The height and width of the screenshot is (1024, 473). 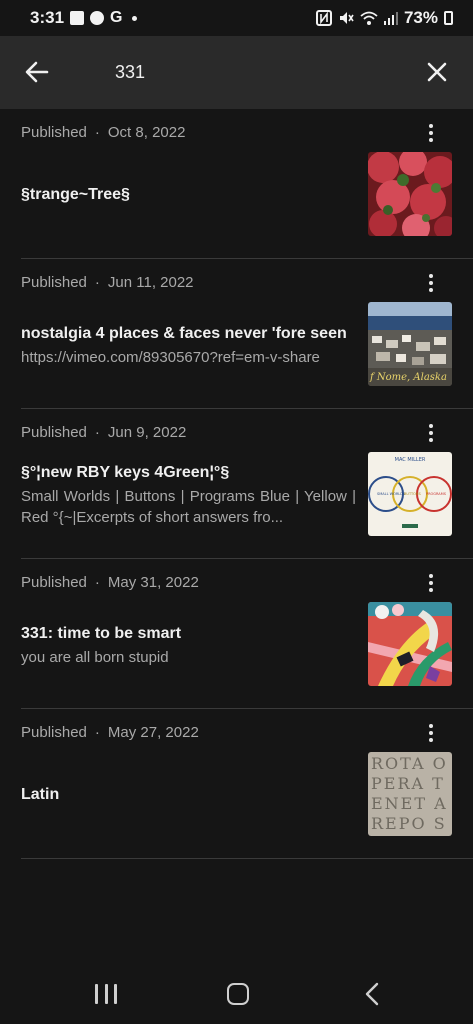 I want to click on item-meta: Published · Jun 11, 2022, so click(x=107, y=282).